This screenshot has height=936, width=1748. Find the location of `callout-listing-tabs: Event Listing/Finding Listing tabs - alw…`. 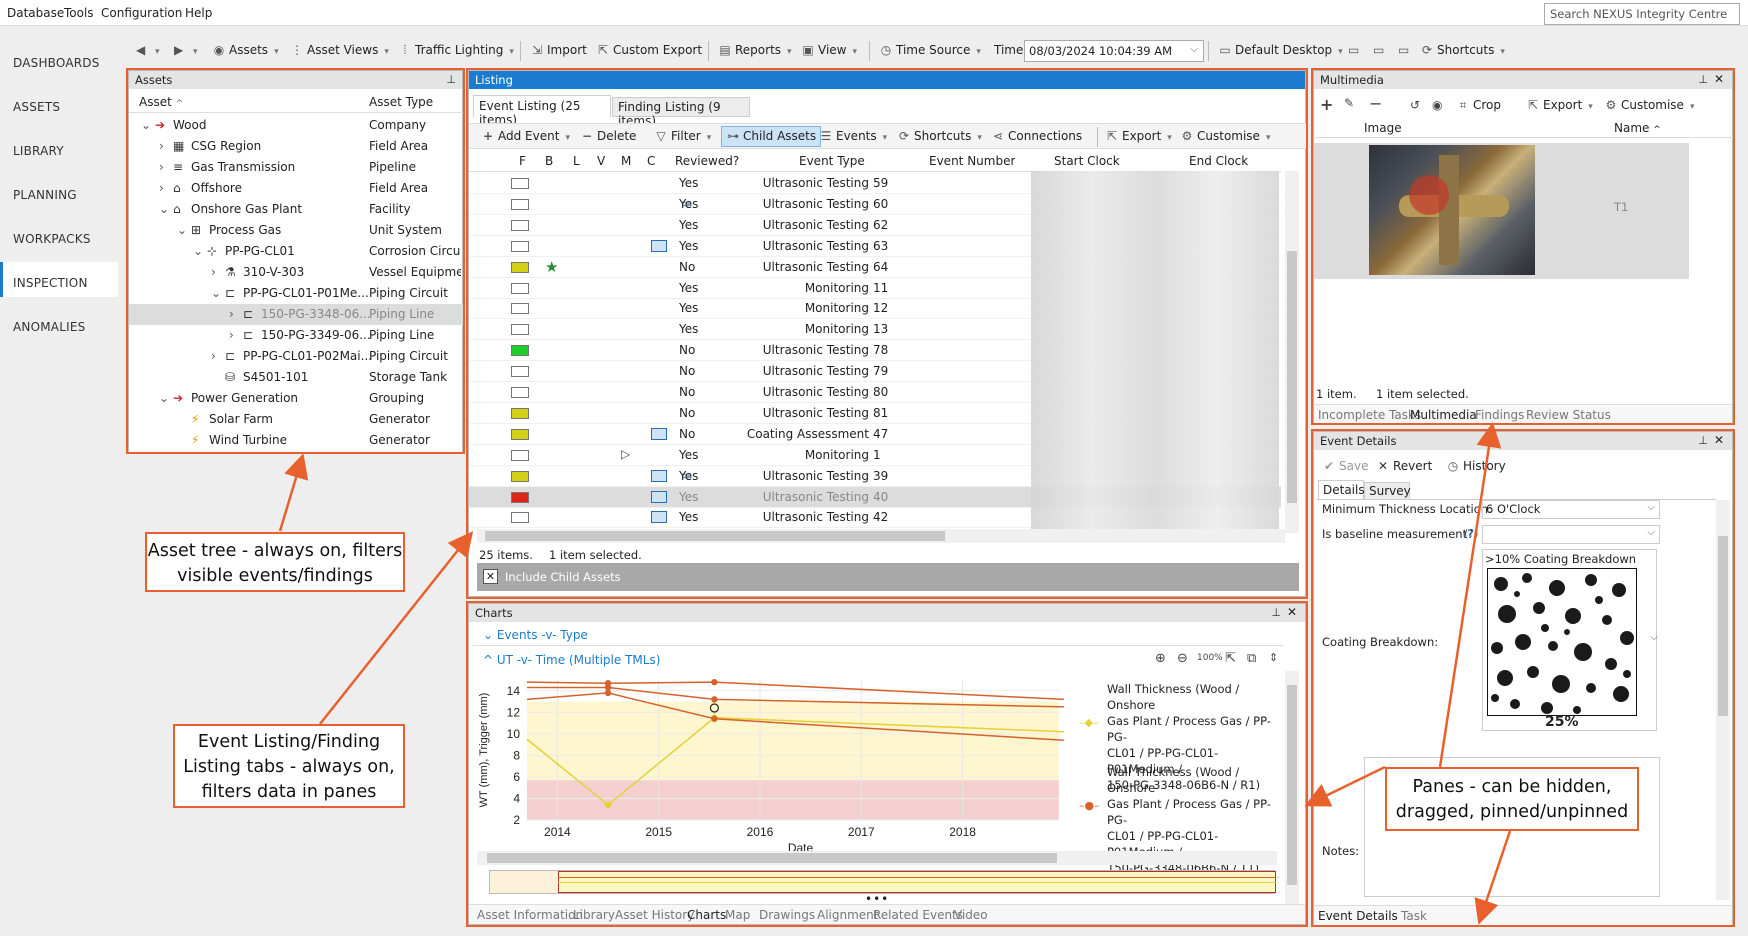

callout-listing-tabs: Event Listing/Finding Listing tabs - alw… is located at coordinates (289, 766).